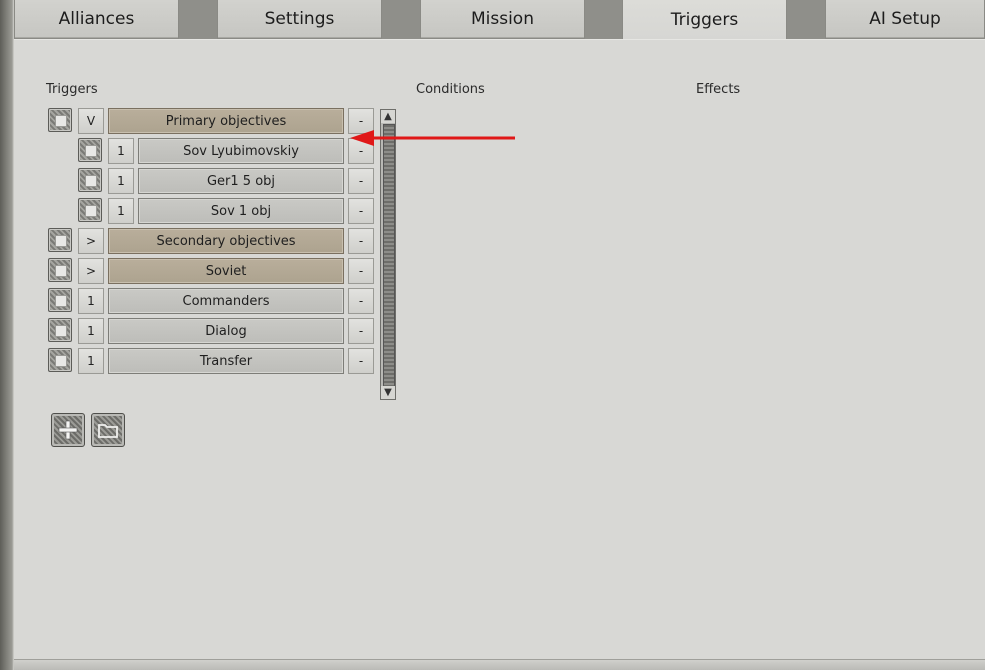 The image size is (985, 670). I want to click on folder-icon, so click(108, 431).